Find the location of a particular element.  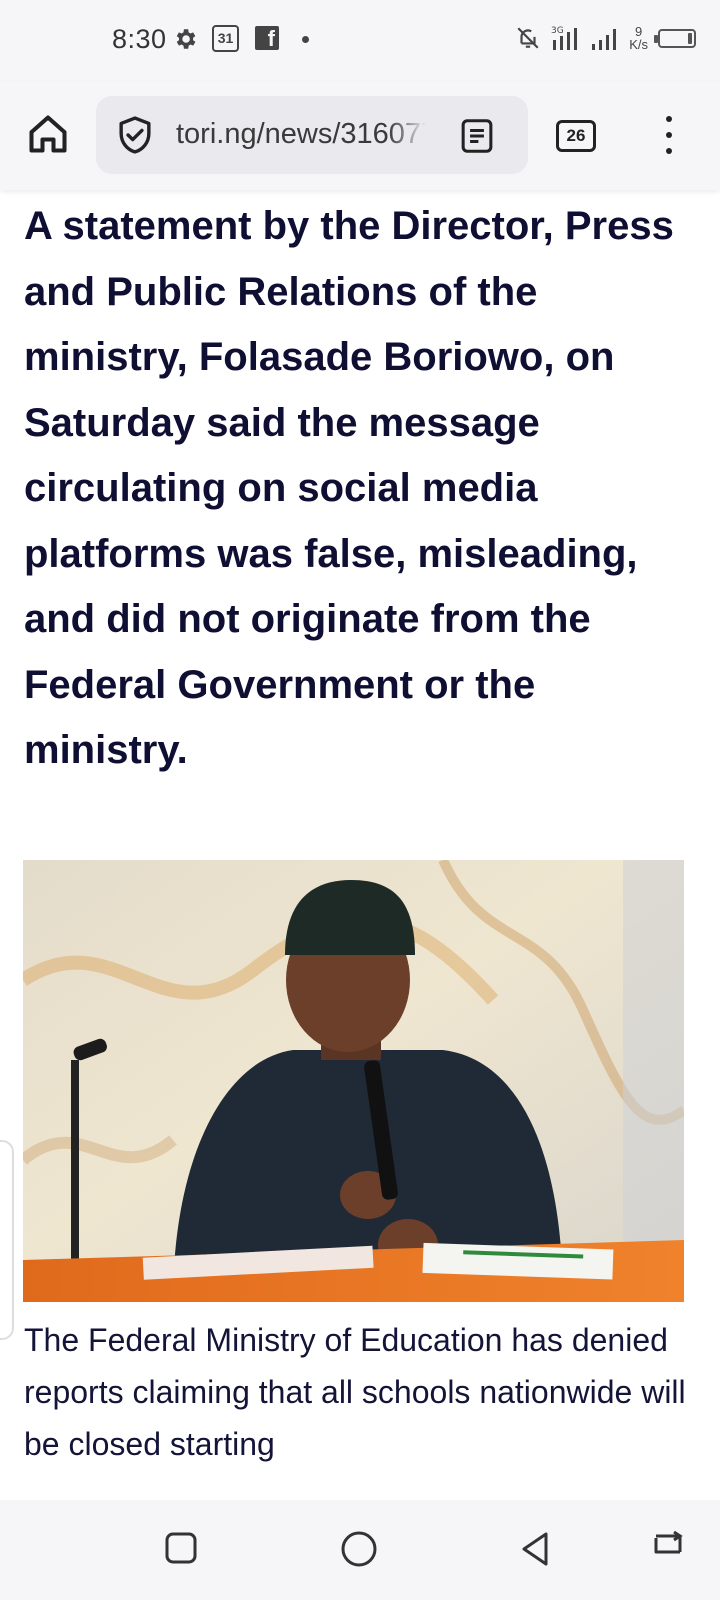

signal-strength-icon is located at coordinates (604, 39).